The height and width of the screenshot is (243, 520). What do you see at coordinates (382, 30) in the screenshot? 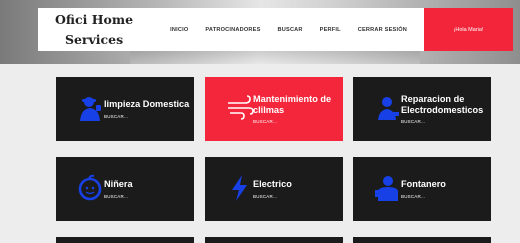
I see `nav-item-cerrar-sesion: CERRAR SESIÓN` at bounding box center [382, 30].